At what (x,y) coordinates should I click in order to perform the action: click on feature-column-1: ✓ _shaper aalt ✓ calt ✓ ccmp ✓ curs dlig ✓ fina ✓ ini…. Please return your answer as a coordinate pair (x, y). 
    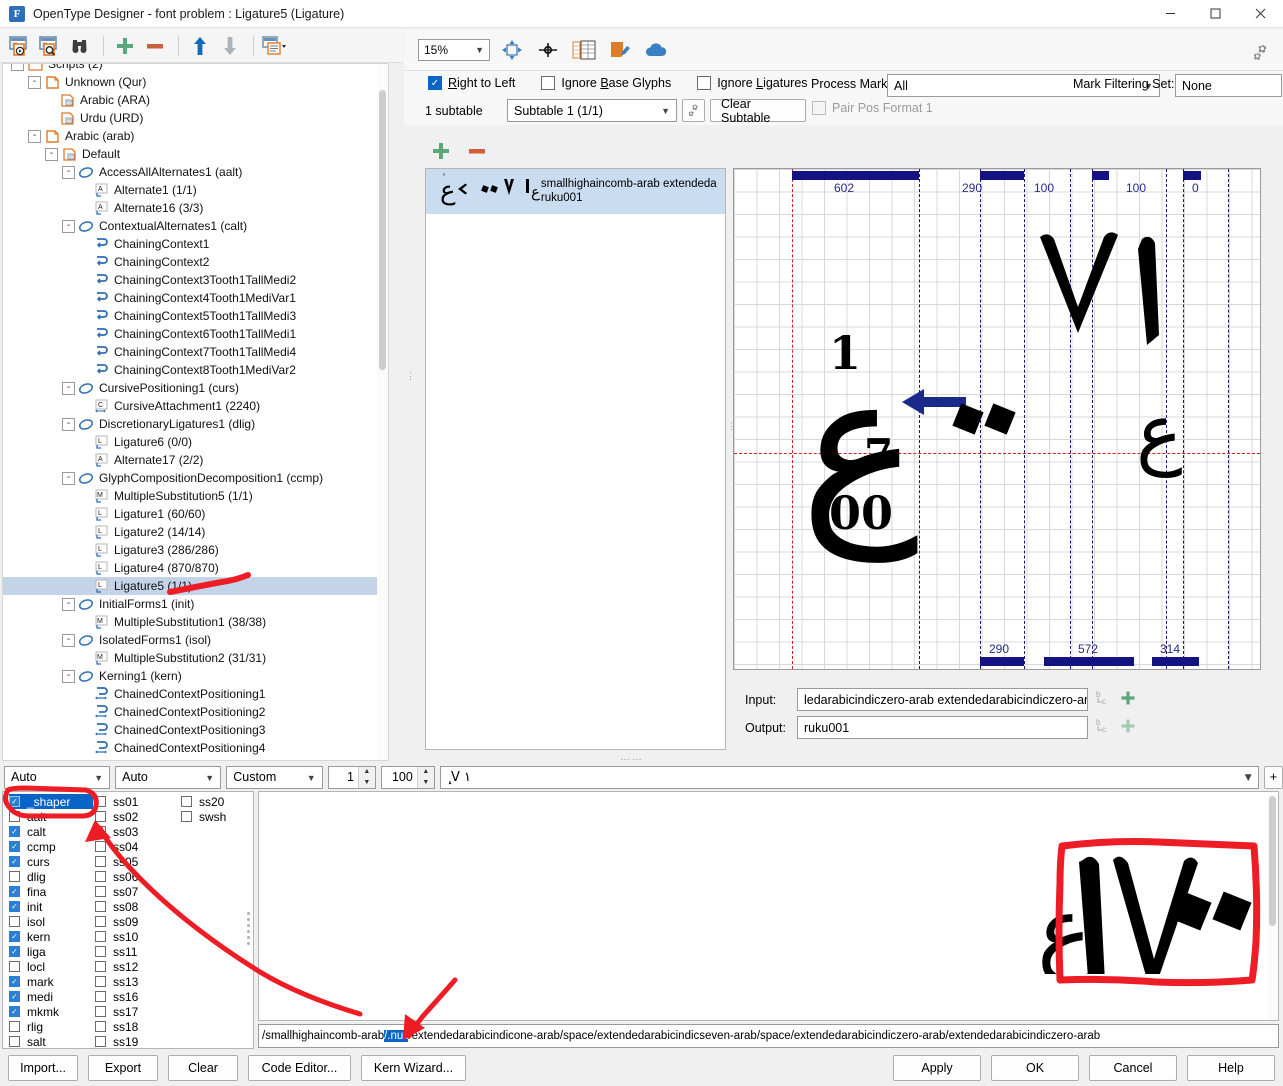
    Looking at the image, I should click on (51, 921).